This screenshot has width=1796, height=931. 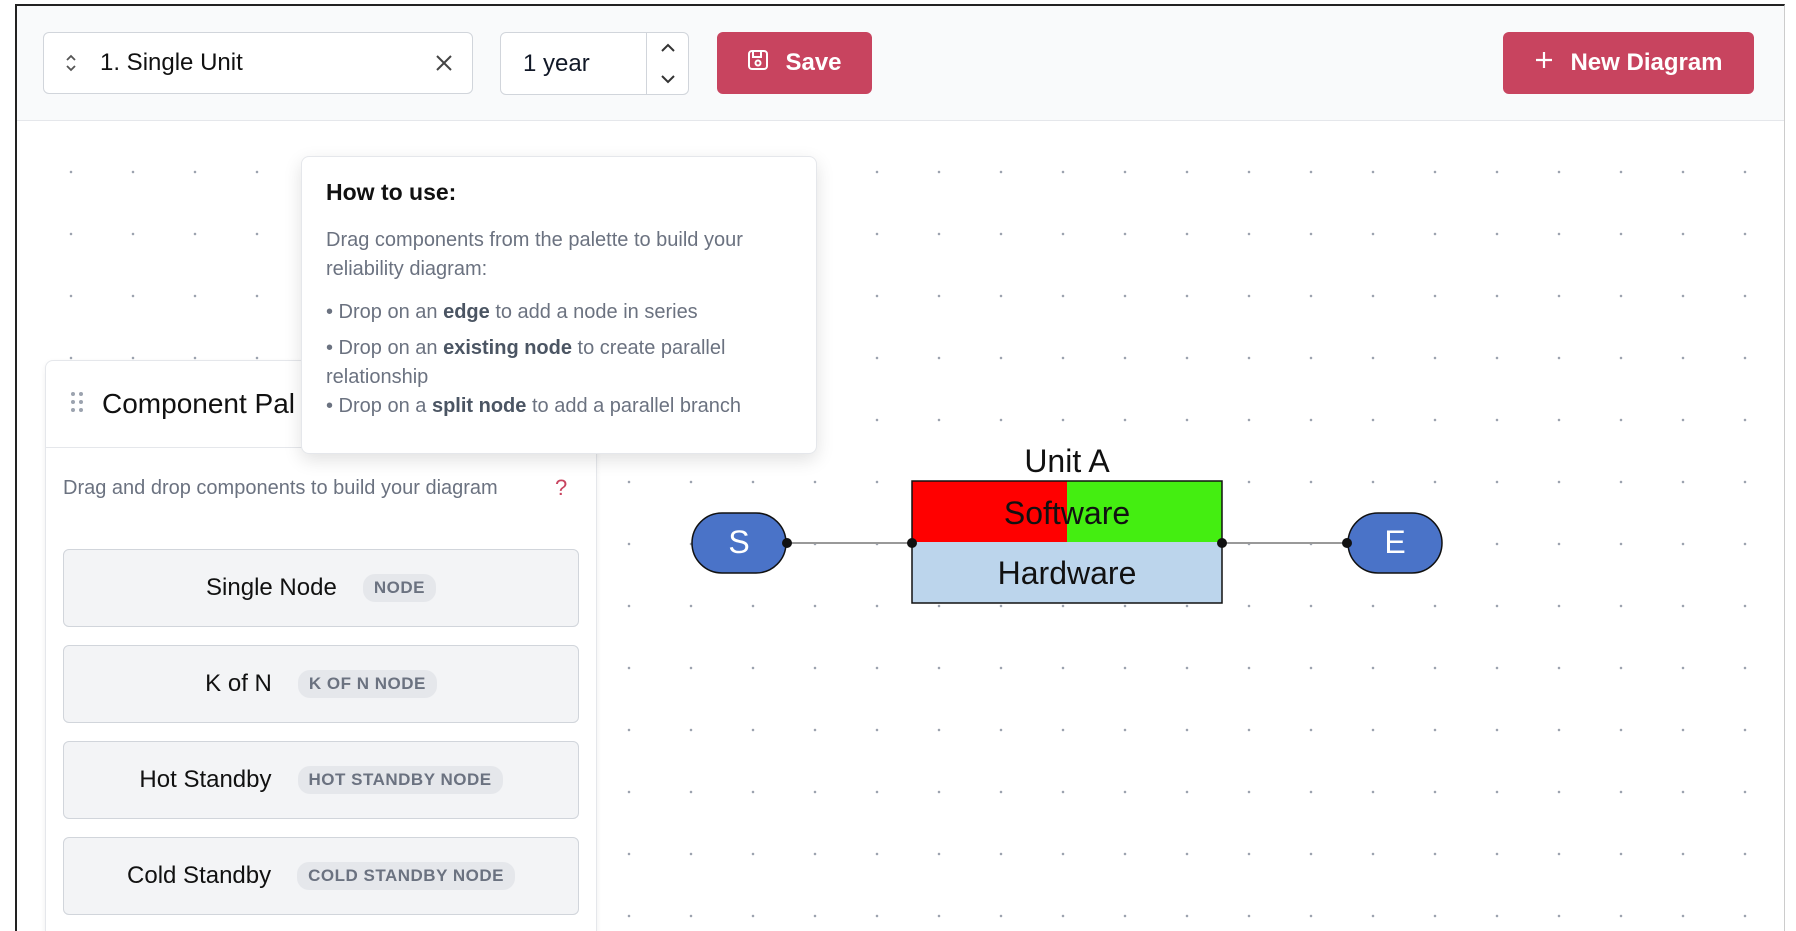 What do you see at coordinates (199, 875) in the screenshot?
I see `palette-item-name: Cold Standby` at bounding box center [199, 875].